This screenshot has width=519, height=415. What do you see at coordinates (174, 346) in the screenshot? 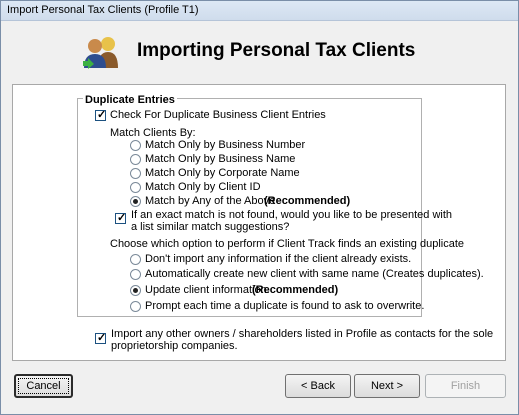
I see `import-owners-label-line2: proprietorship companies.` at bounding box center [174, 346].